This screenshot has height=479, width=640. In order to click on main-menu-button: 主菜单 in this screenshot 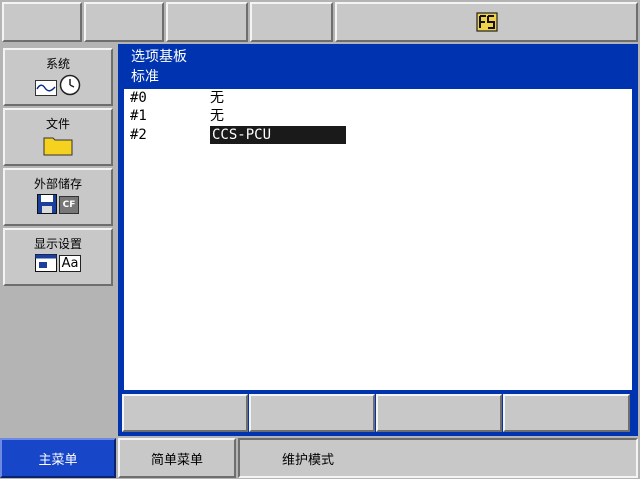, I will do `click(58, 458)`.